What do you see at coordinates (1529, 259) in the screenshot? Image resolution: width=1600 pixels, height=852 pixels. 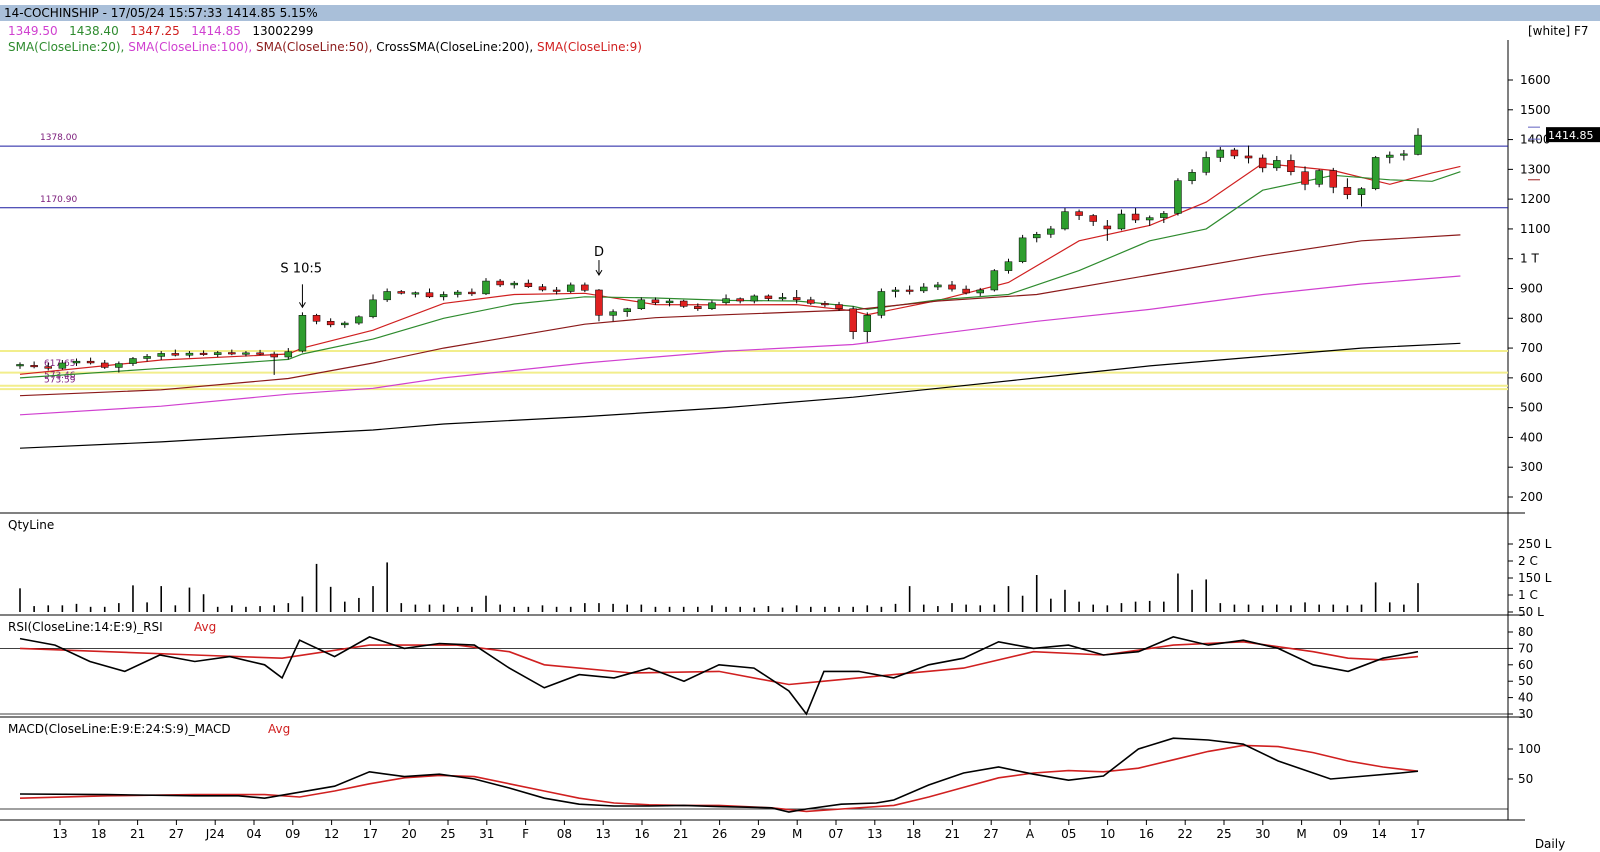 I see `price-axis-label: 1 T` at bounding box center [1529, 259].